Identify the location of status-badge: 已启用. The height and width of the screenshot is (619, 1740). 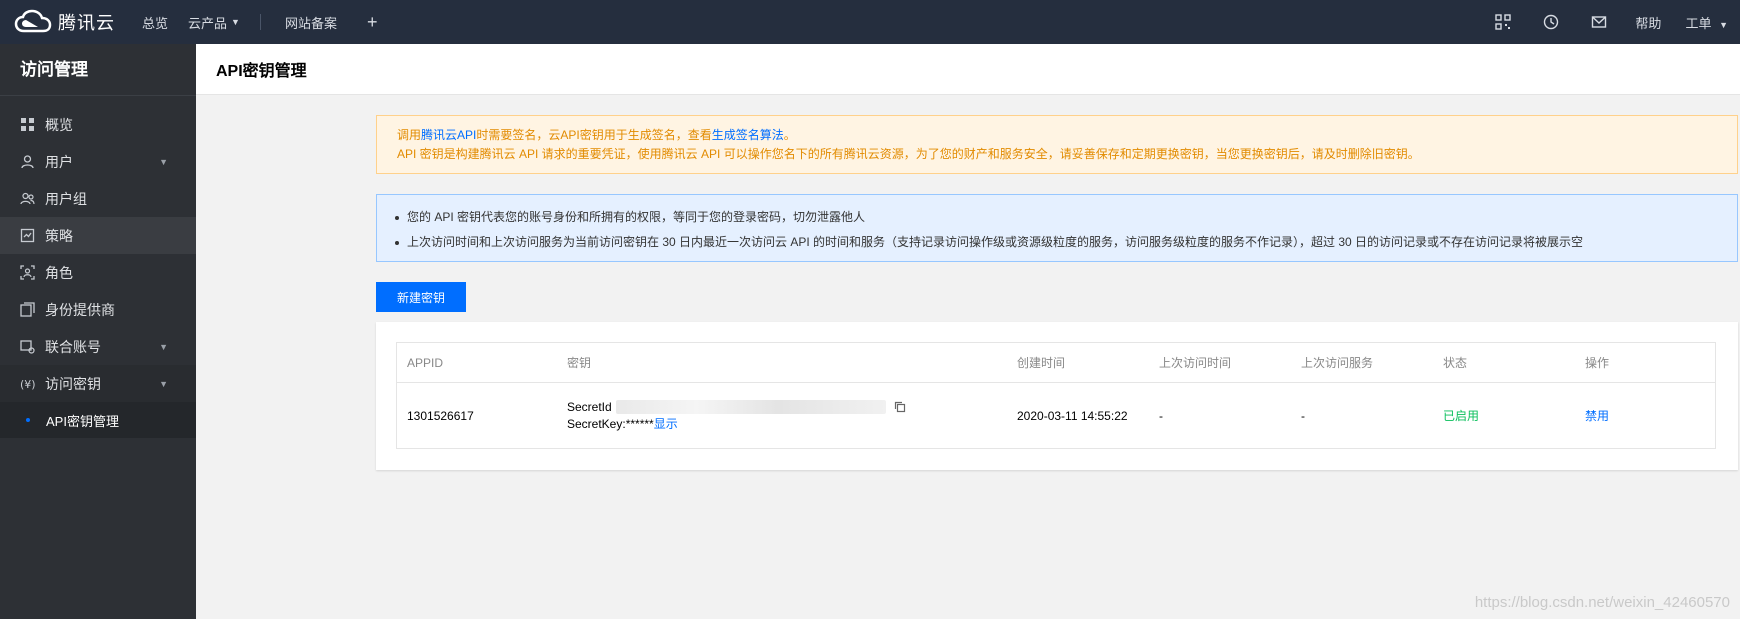
(1461, 416).